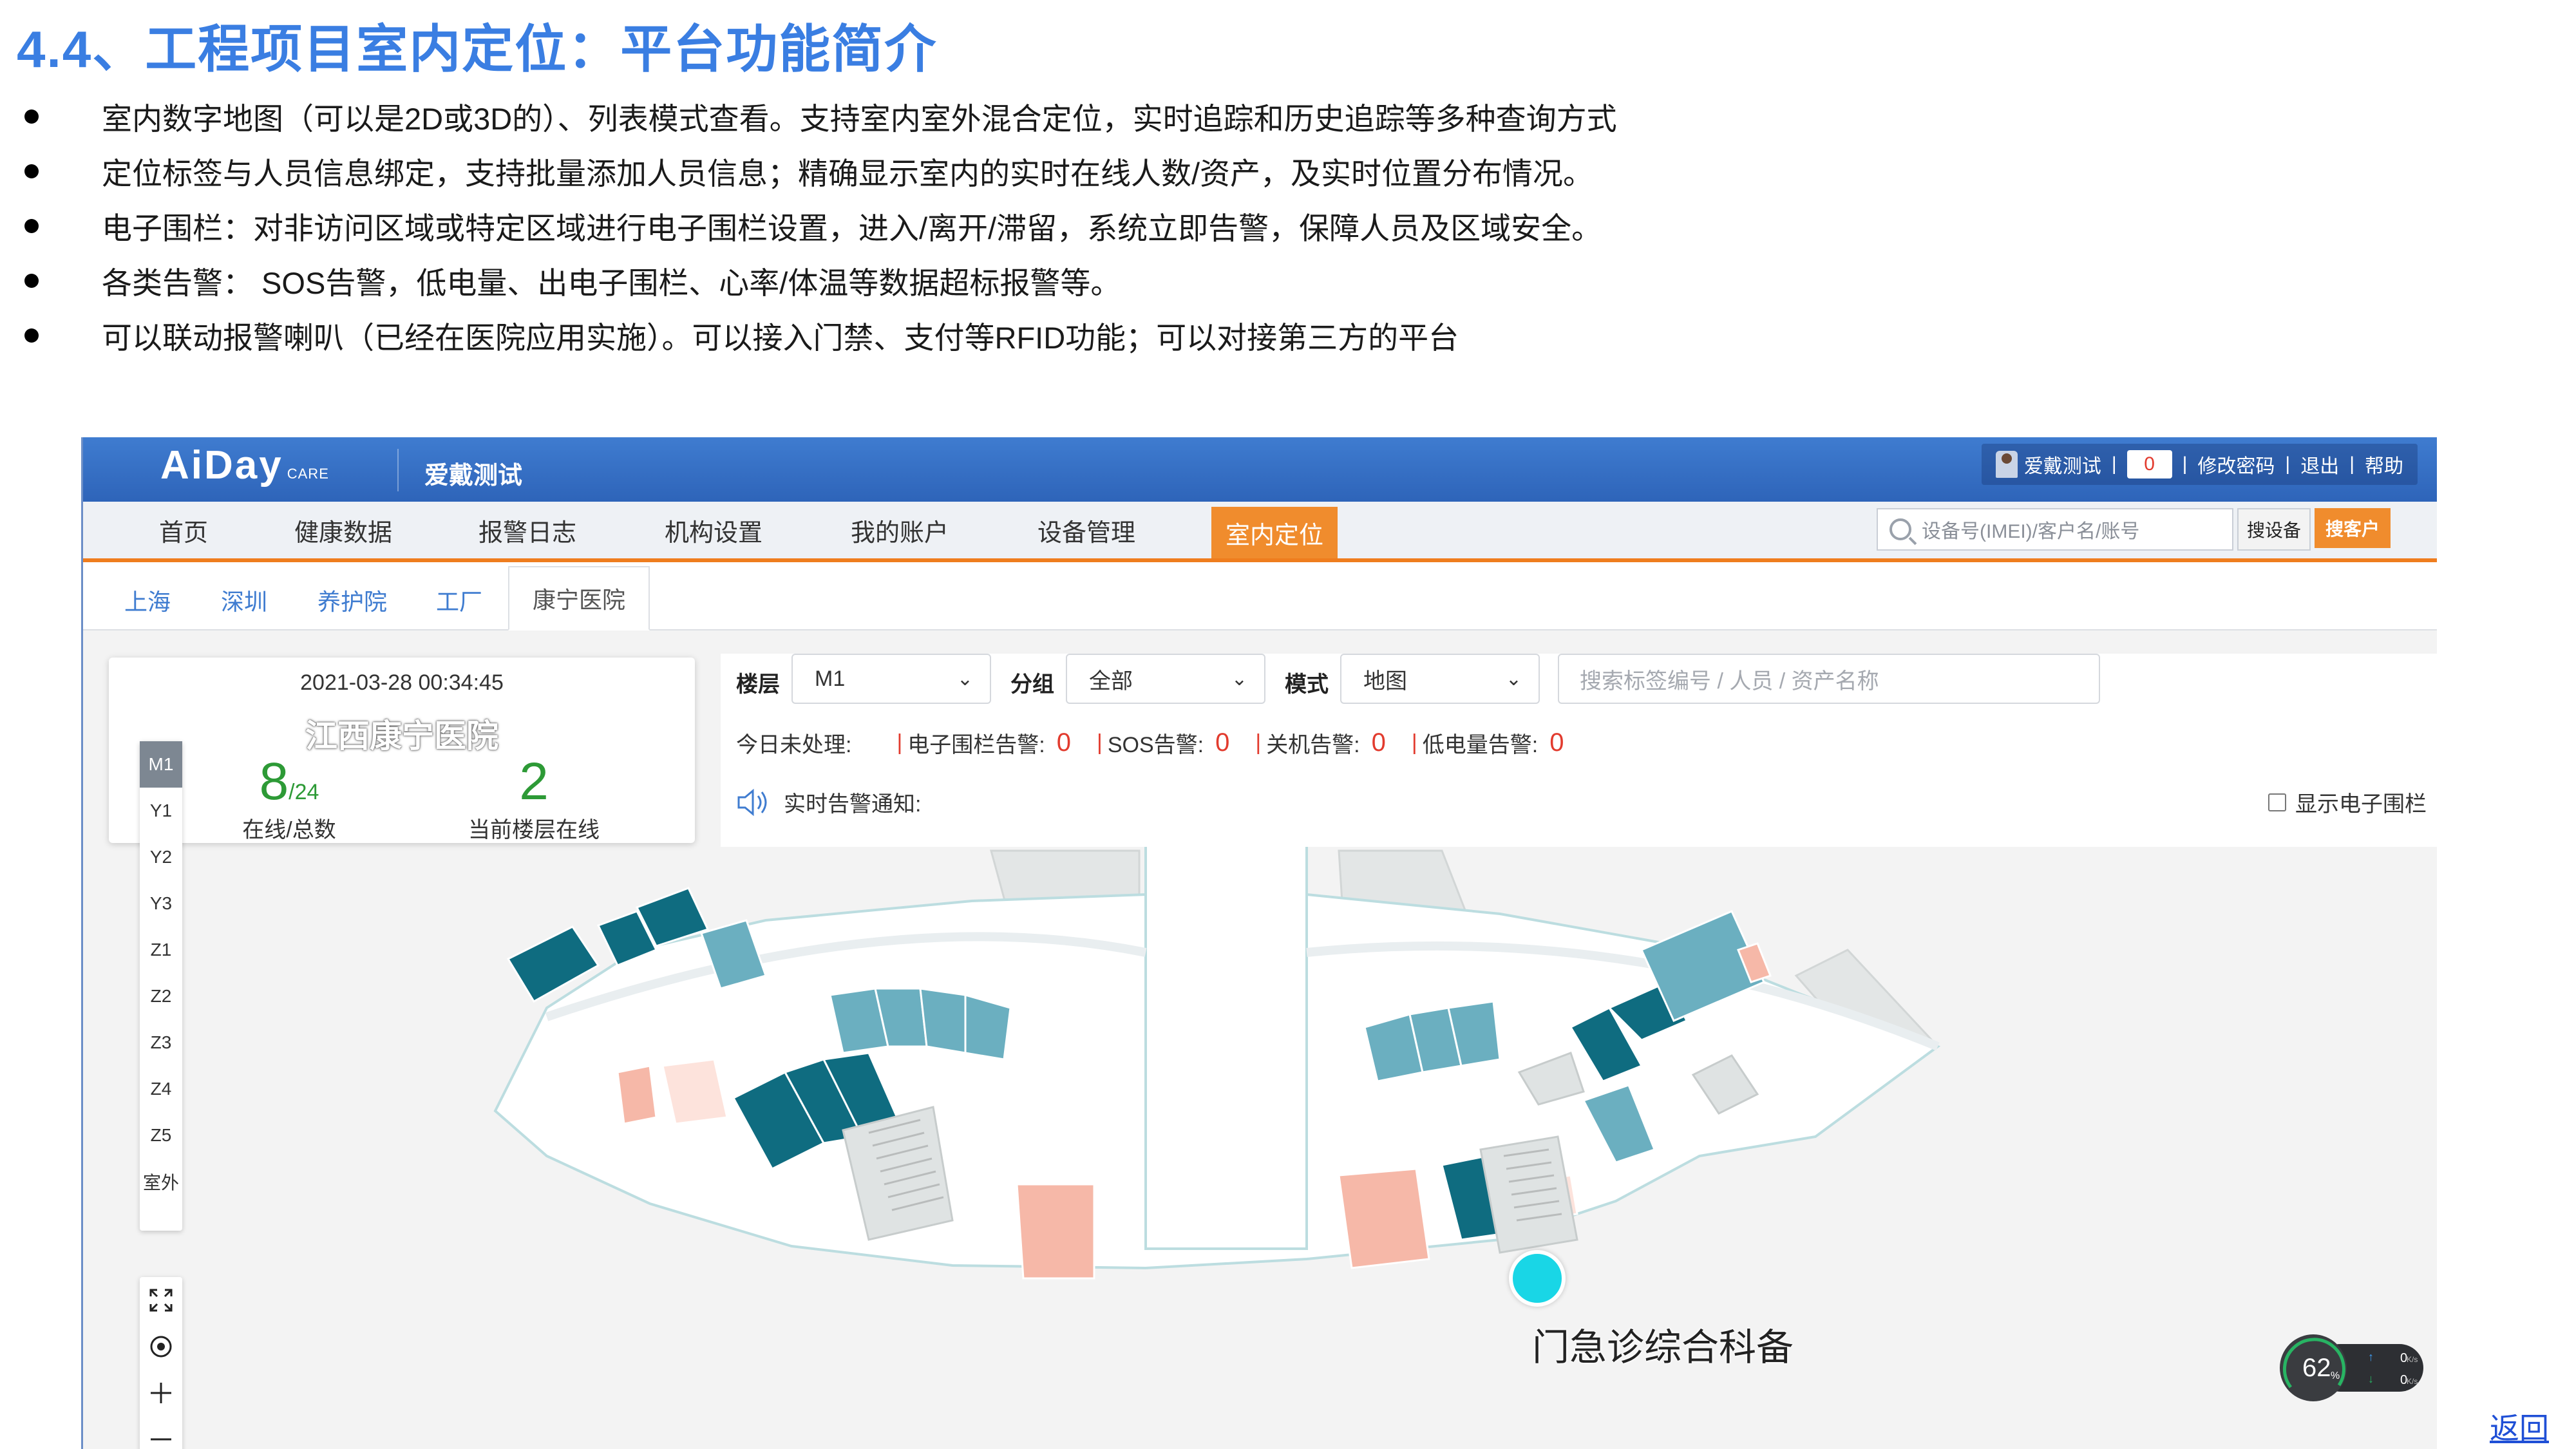 Image resolution: width=2576 pixels, height=1449 pixels. What do you see at coordinates (161, 1135) in the screenshot?
I see `floor-z5: Z5` at bounding box center [161, 1135].